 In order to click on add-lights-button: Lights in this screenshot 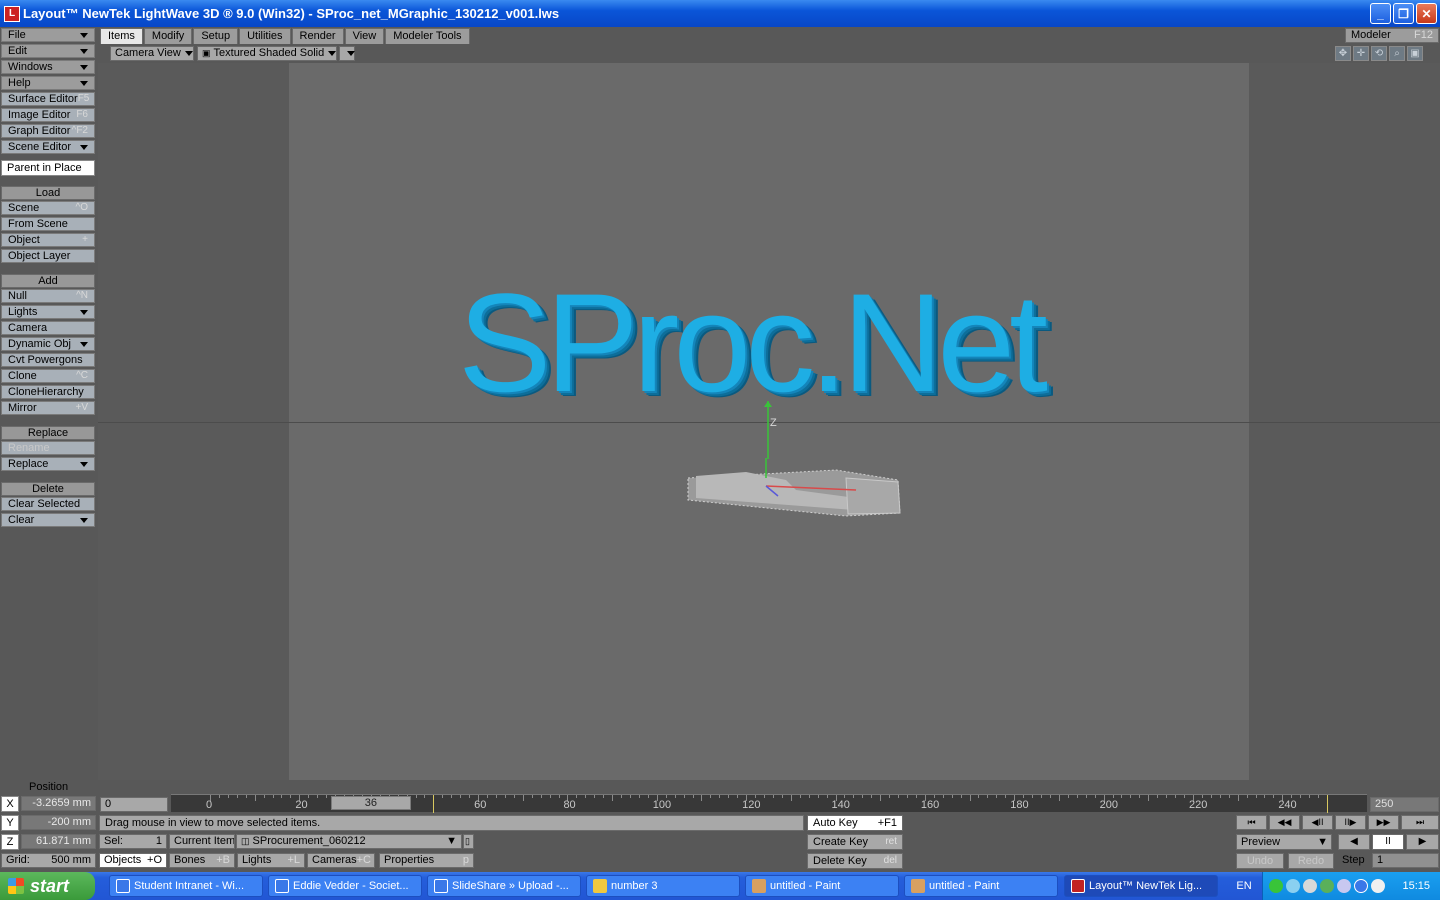, I will do `click(48, 312)`.